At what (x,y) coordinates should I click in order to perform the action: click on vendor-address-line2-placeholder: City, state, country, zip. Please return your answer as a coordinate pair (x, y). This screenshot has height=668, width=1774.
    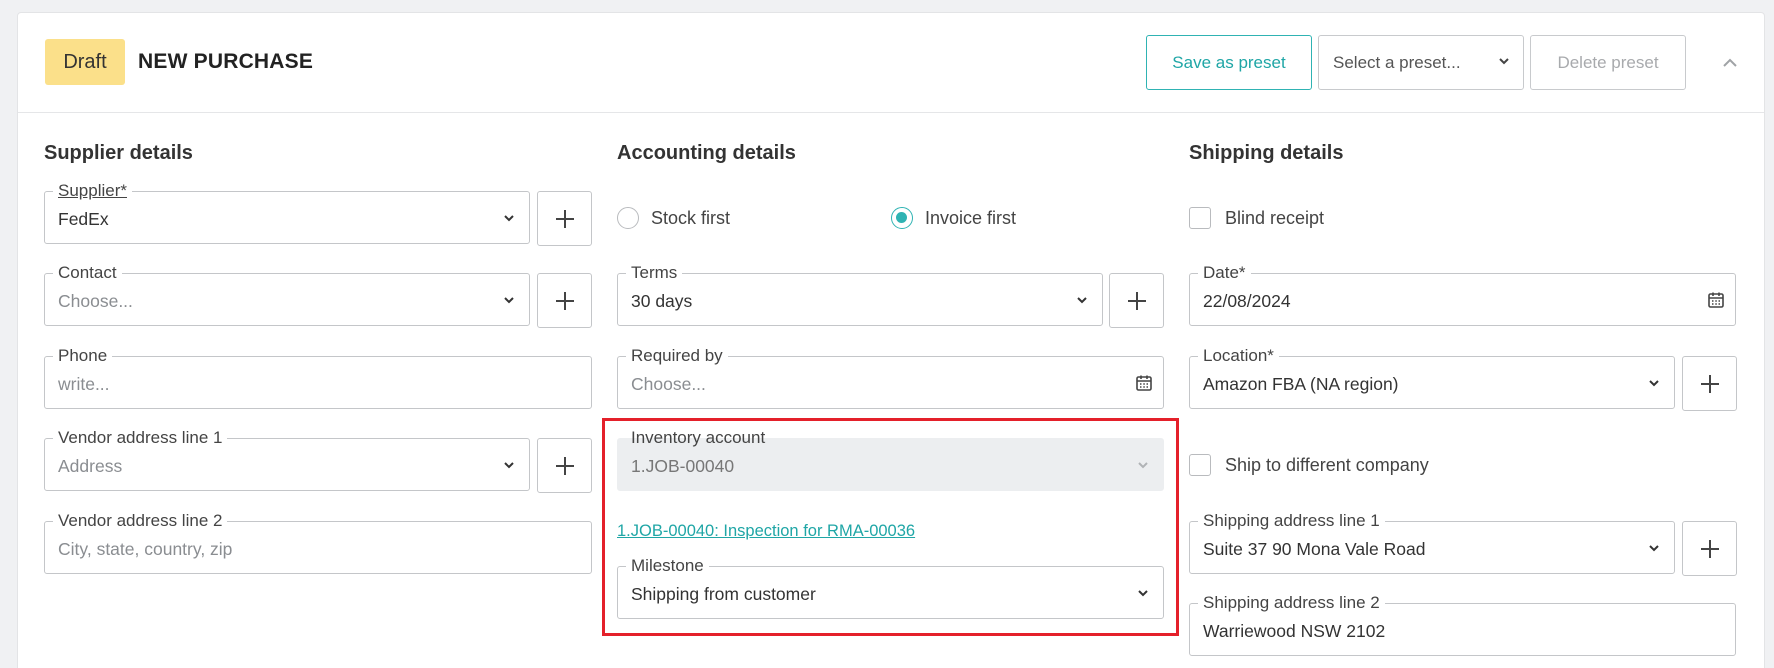
    Looking at the image, I should click on (145, 549).